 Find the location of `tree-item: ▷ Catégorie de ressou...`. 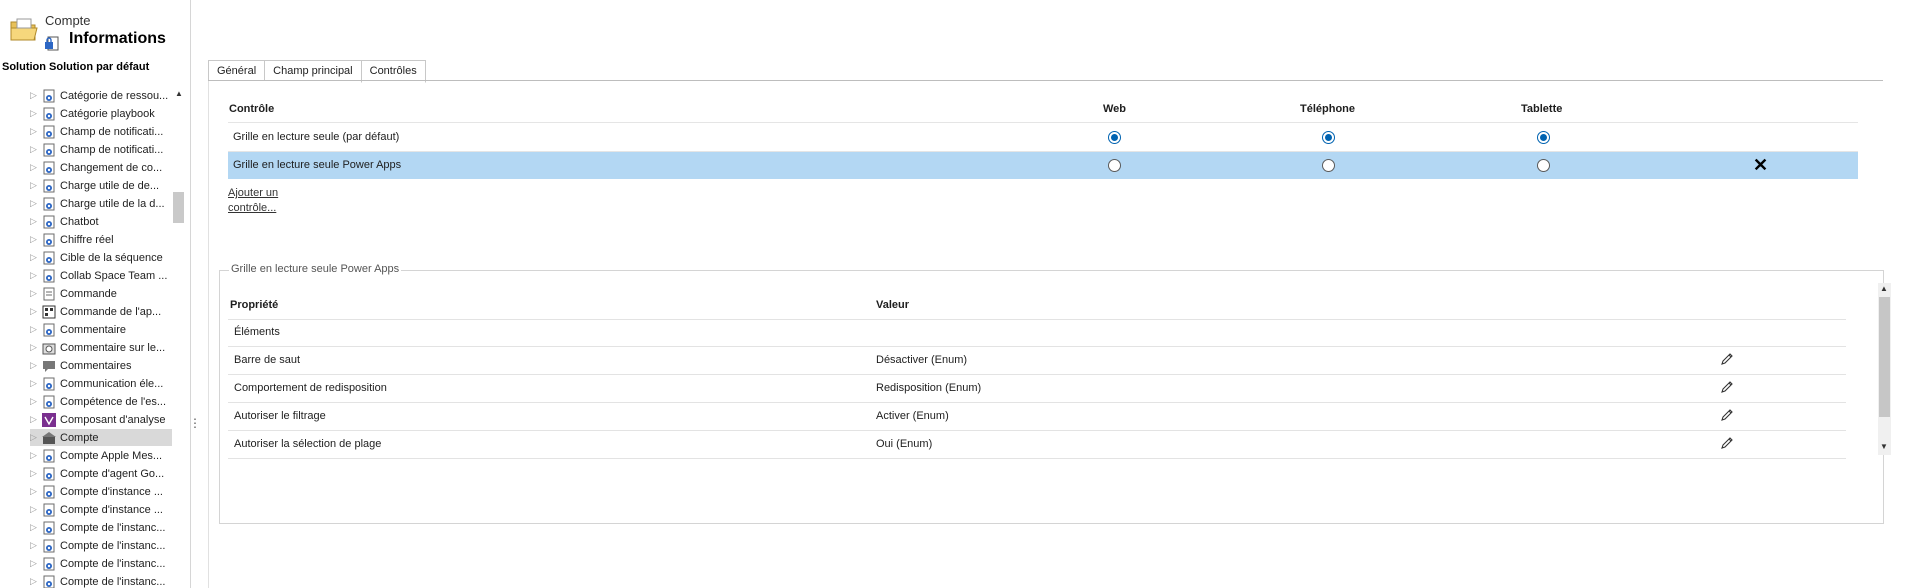

tree-item: ▷ Catégorie de ressou... is located at coordinates (101, 95).